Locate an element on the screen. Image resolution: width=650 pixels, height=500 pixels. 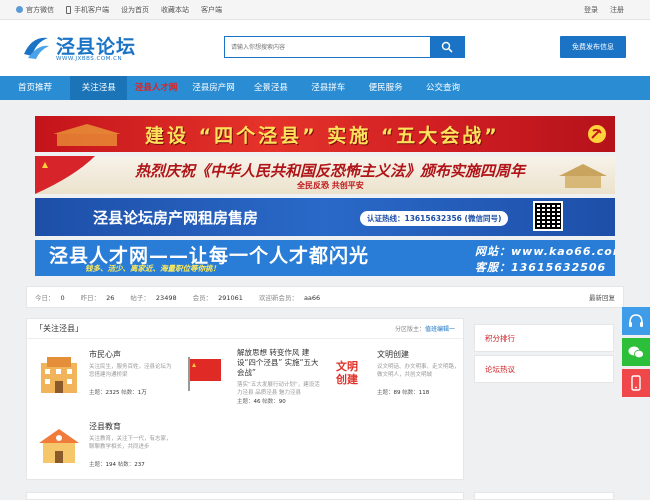
party-emblem-icon is located at coordinates (597, 134).